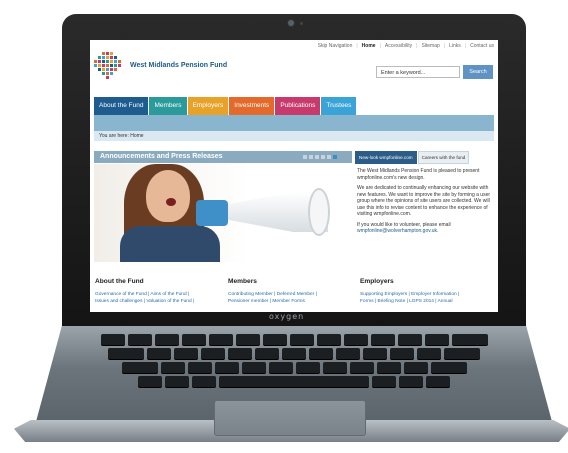 Image resolution: width=568 pixels, height=453 pixels. I want to click on tab-publications: Publications, so click(298, 106).